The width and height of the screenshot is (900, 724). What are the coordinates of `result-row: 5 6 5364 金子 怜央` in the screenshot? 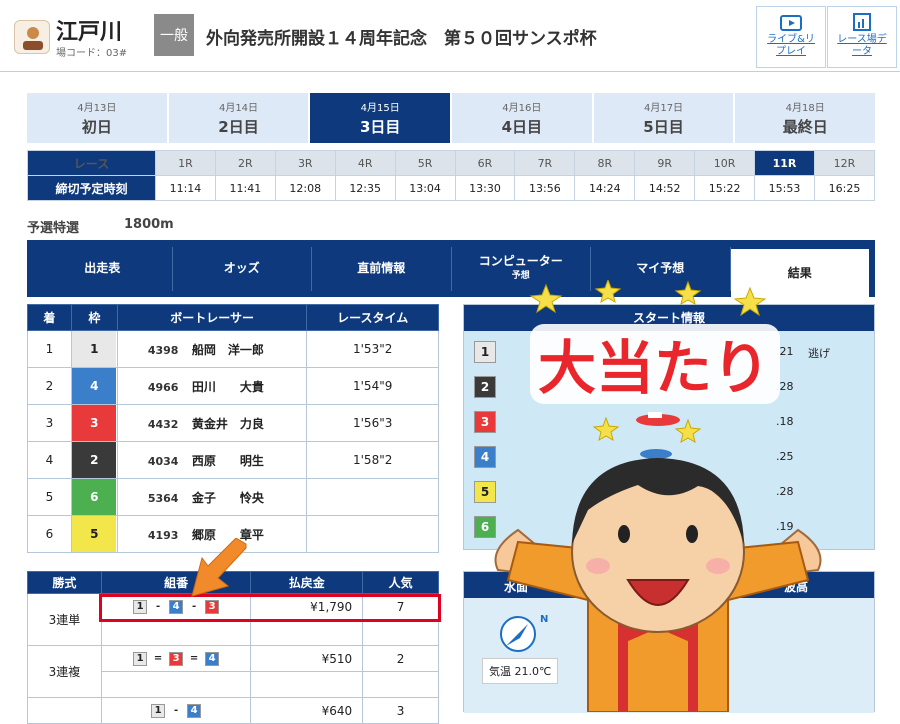 It's located at (233, 497).